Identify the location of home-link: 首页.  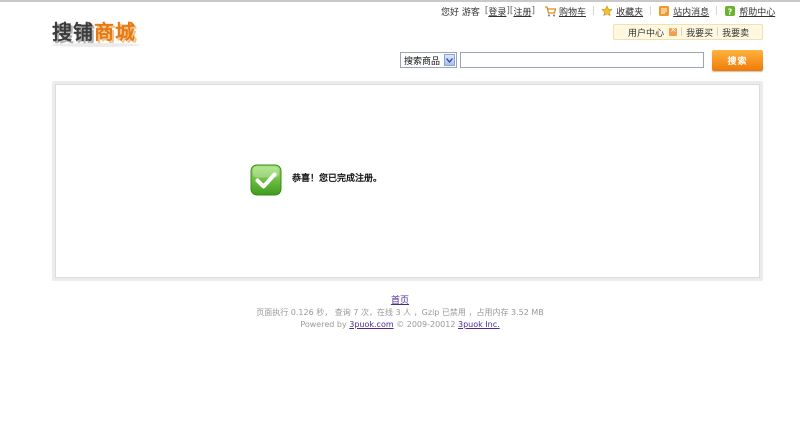
(400, 301).